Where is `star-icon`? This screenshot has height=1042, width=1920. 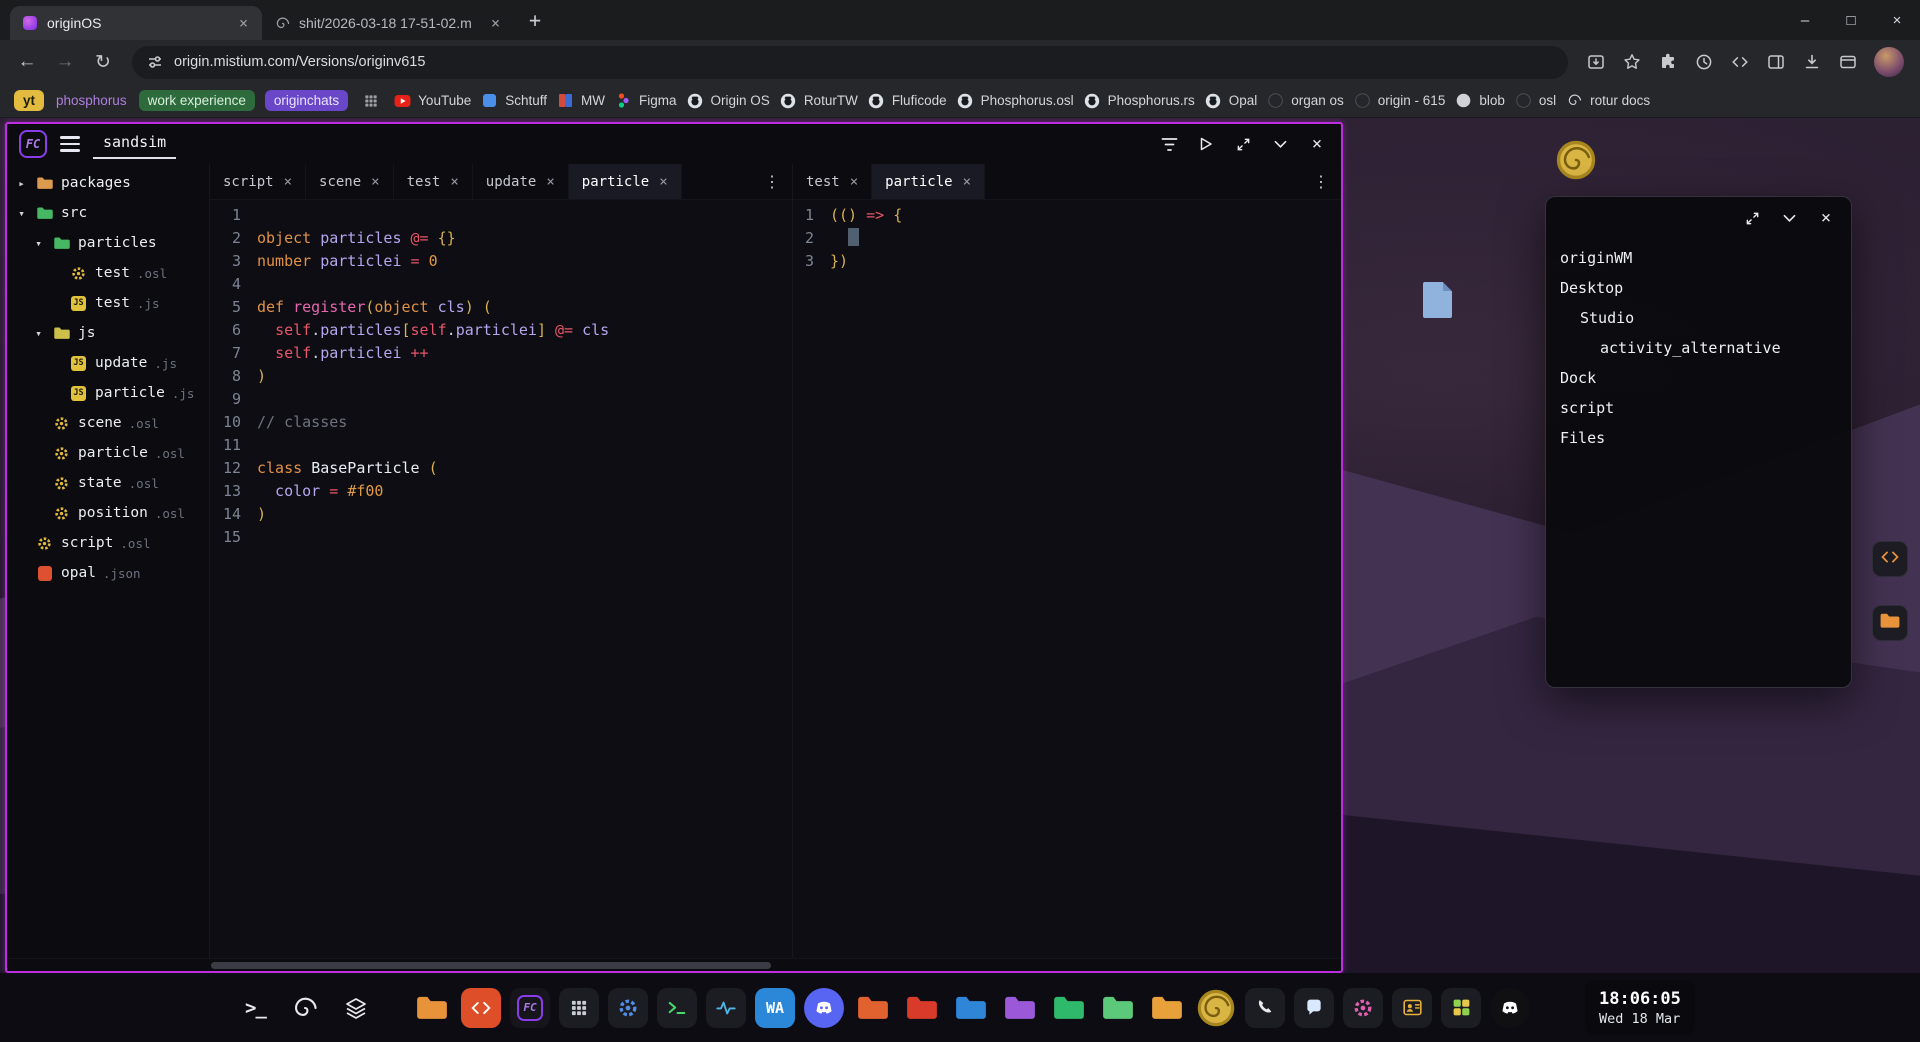
star-icon is located at coordinates (1632, 62).